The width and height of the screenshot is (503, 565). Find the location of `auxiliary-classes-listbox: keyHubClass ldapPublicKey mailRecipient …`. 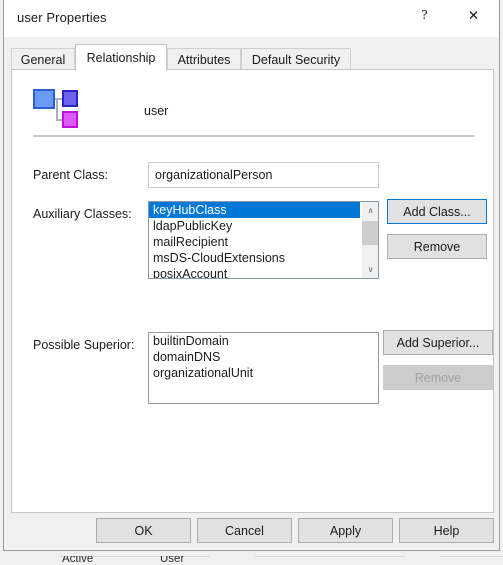

auxiliary-classes-listbox: keyHubClass ldapPublicKey mailRecipient … is located at coordinates (263, 240).